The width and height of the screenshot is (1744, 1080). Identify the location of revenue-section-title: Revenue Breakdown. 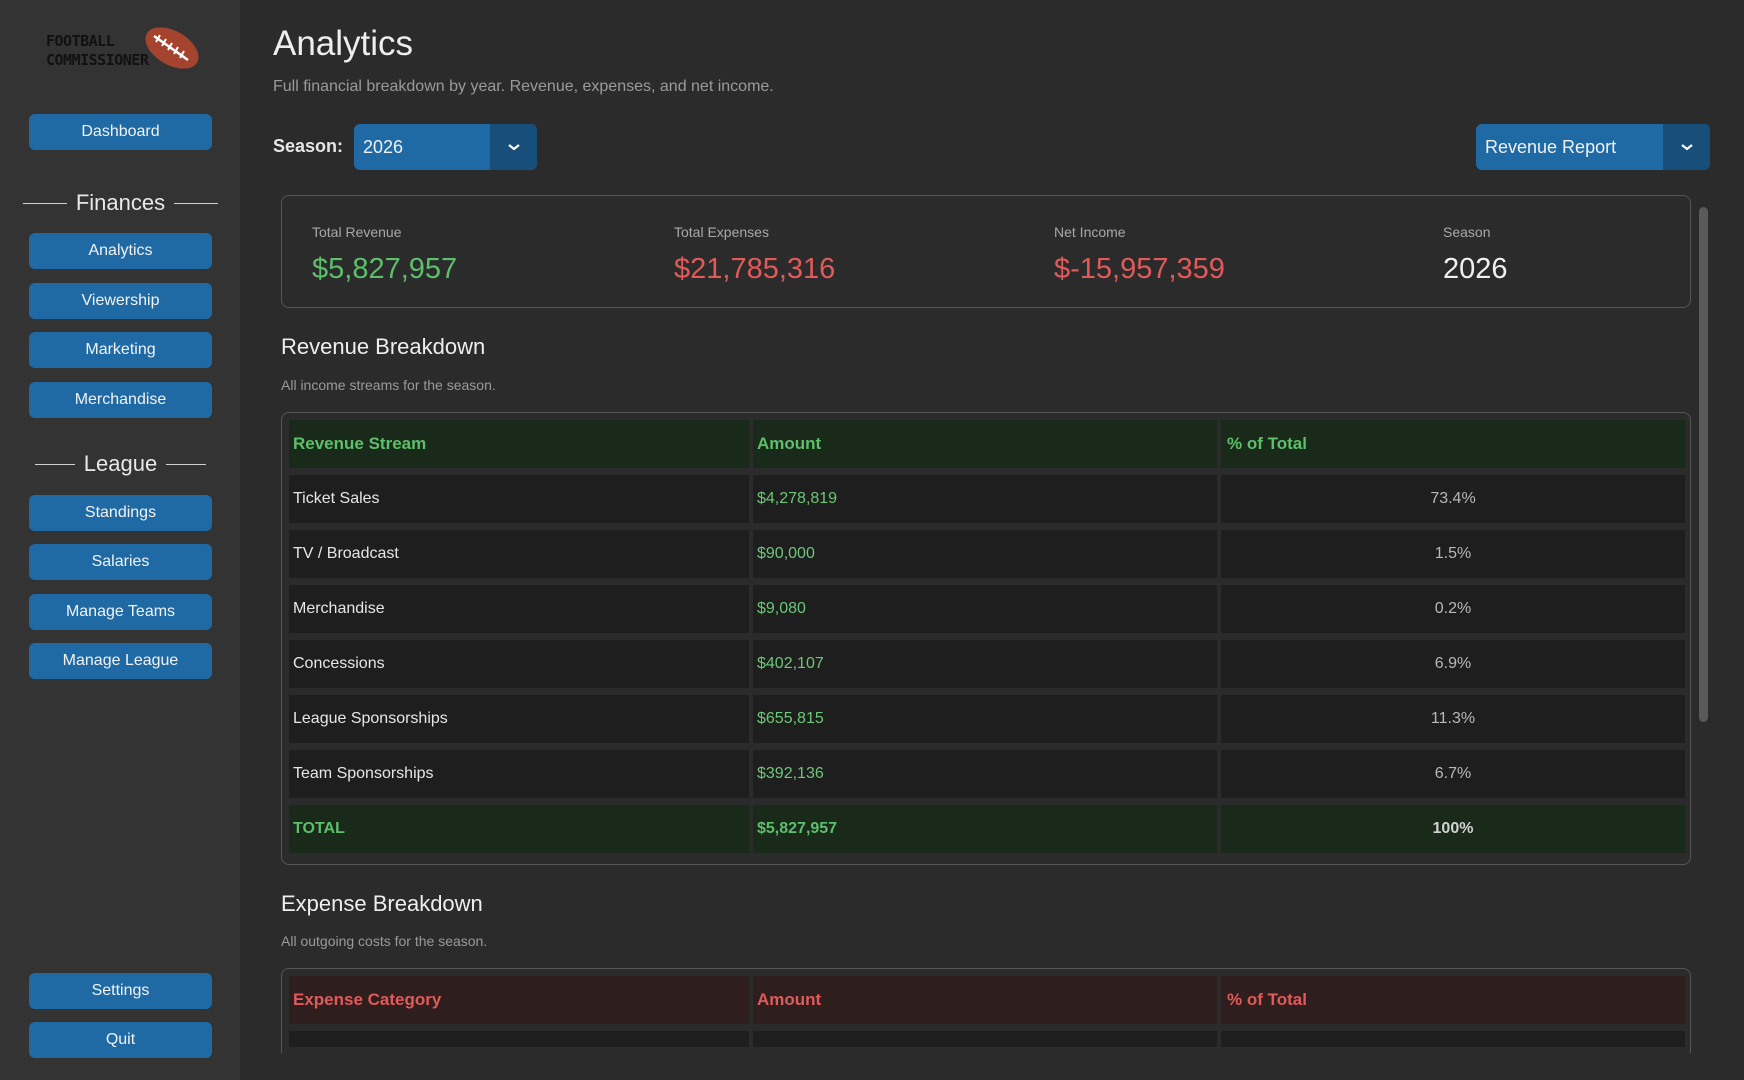
(383, 346).